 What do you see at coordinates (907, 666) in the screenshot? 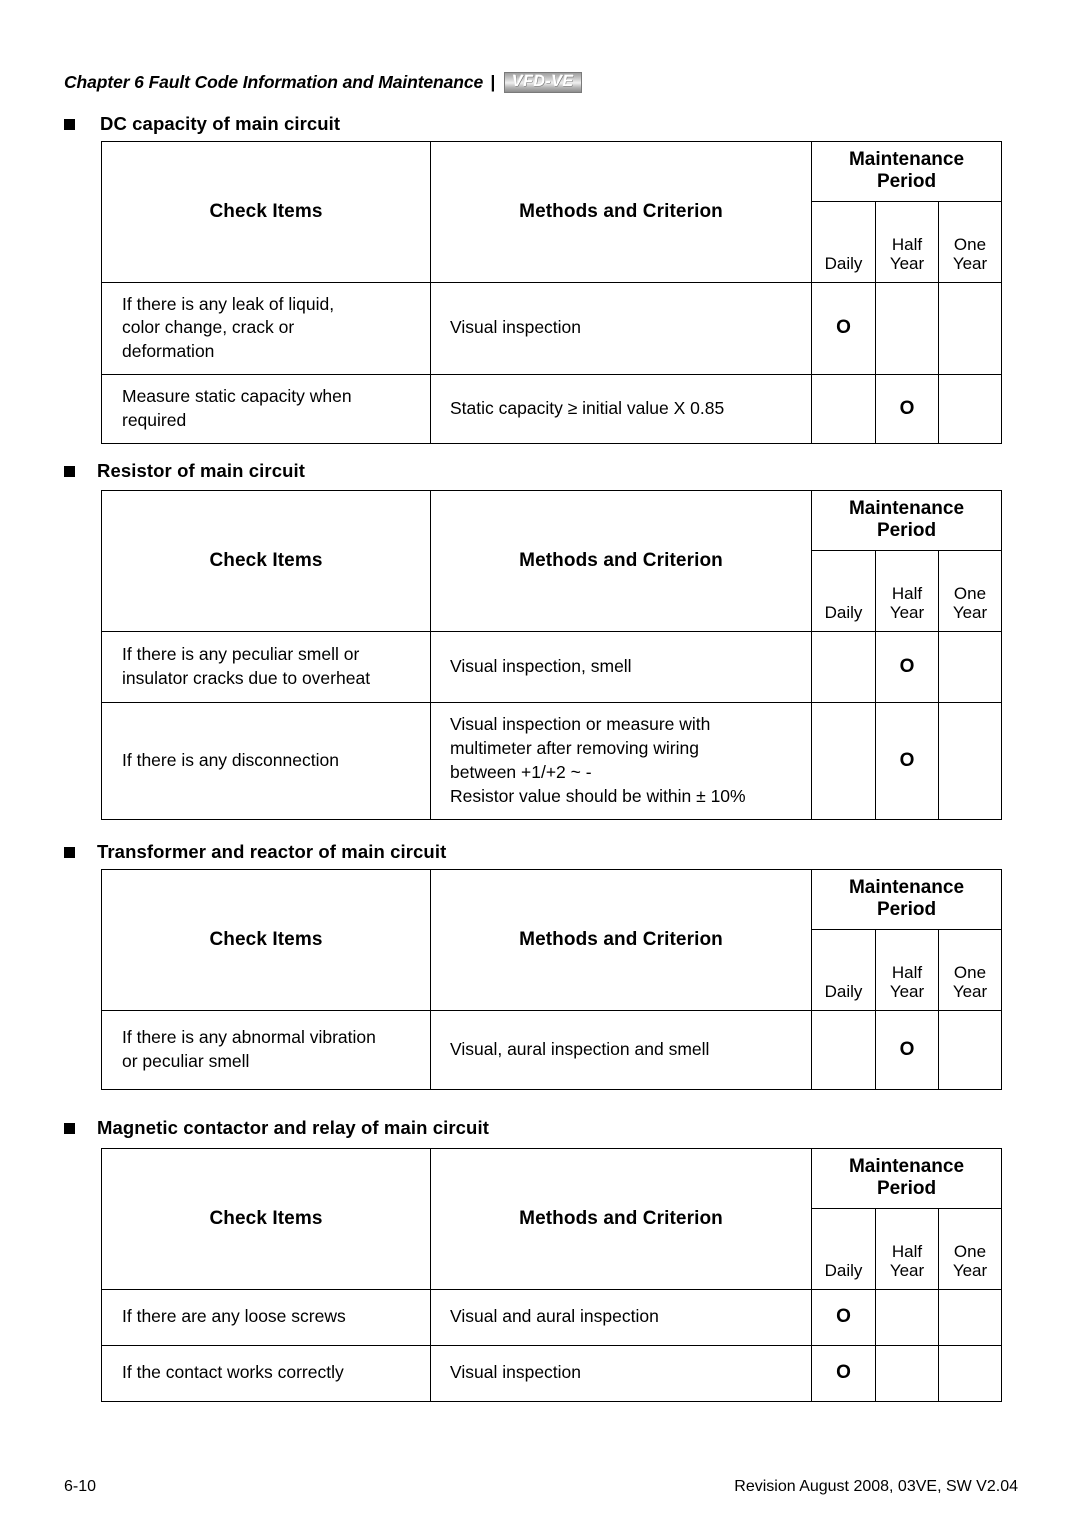
I see `cell-half-year-mark: O` at bounding box center [907, 666].